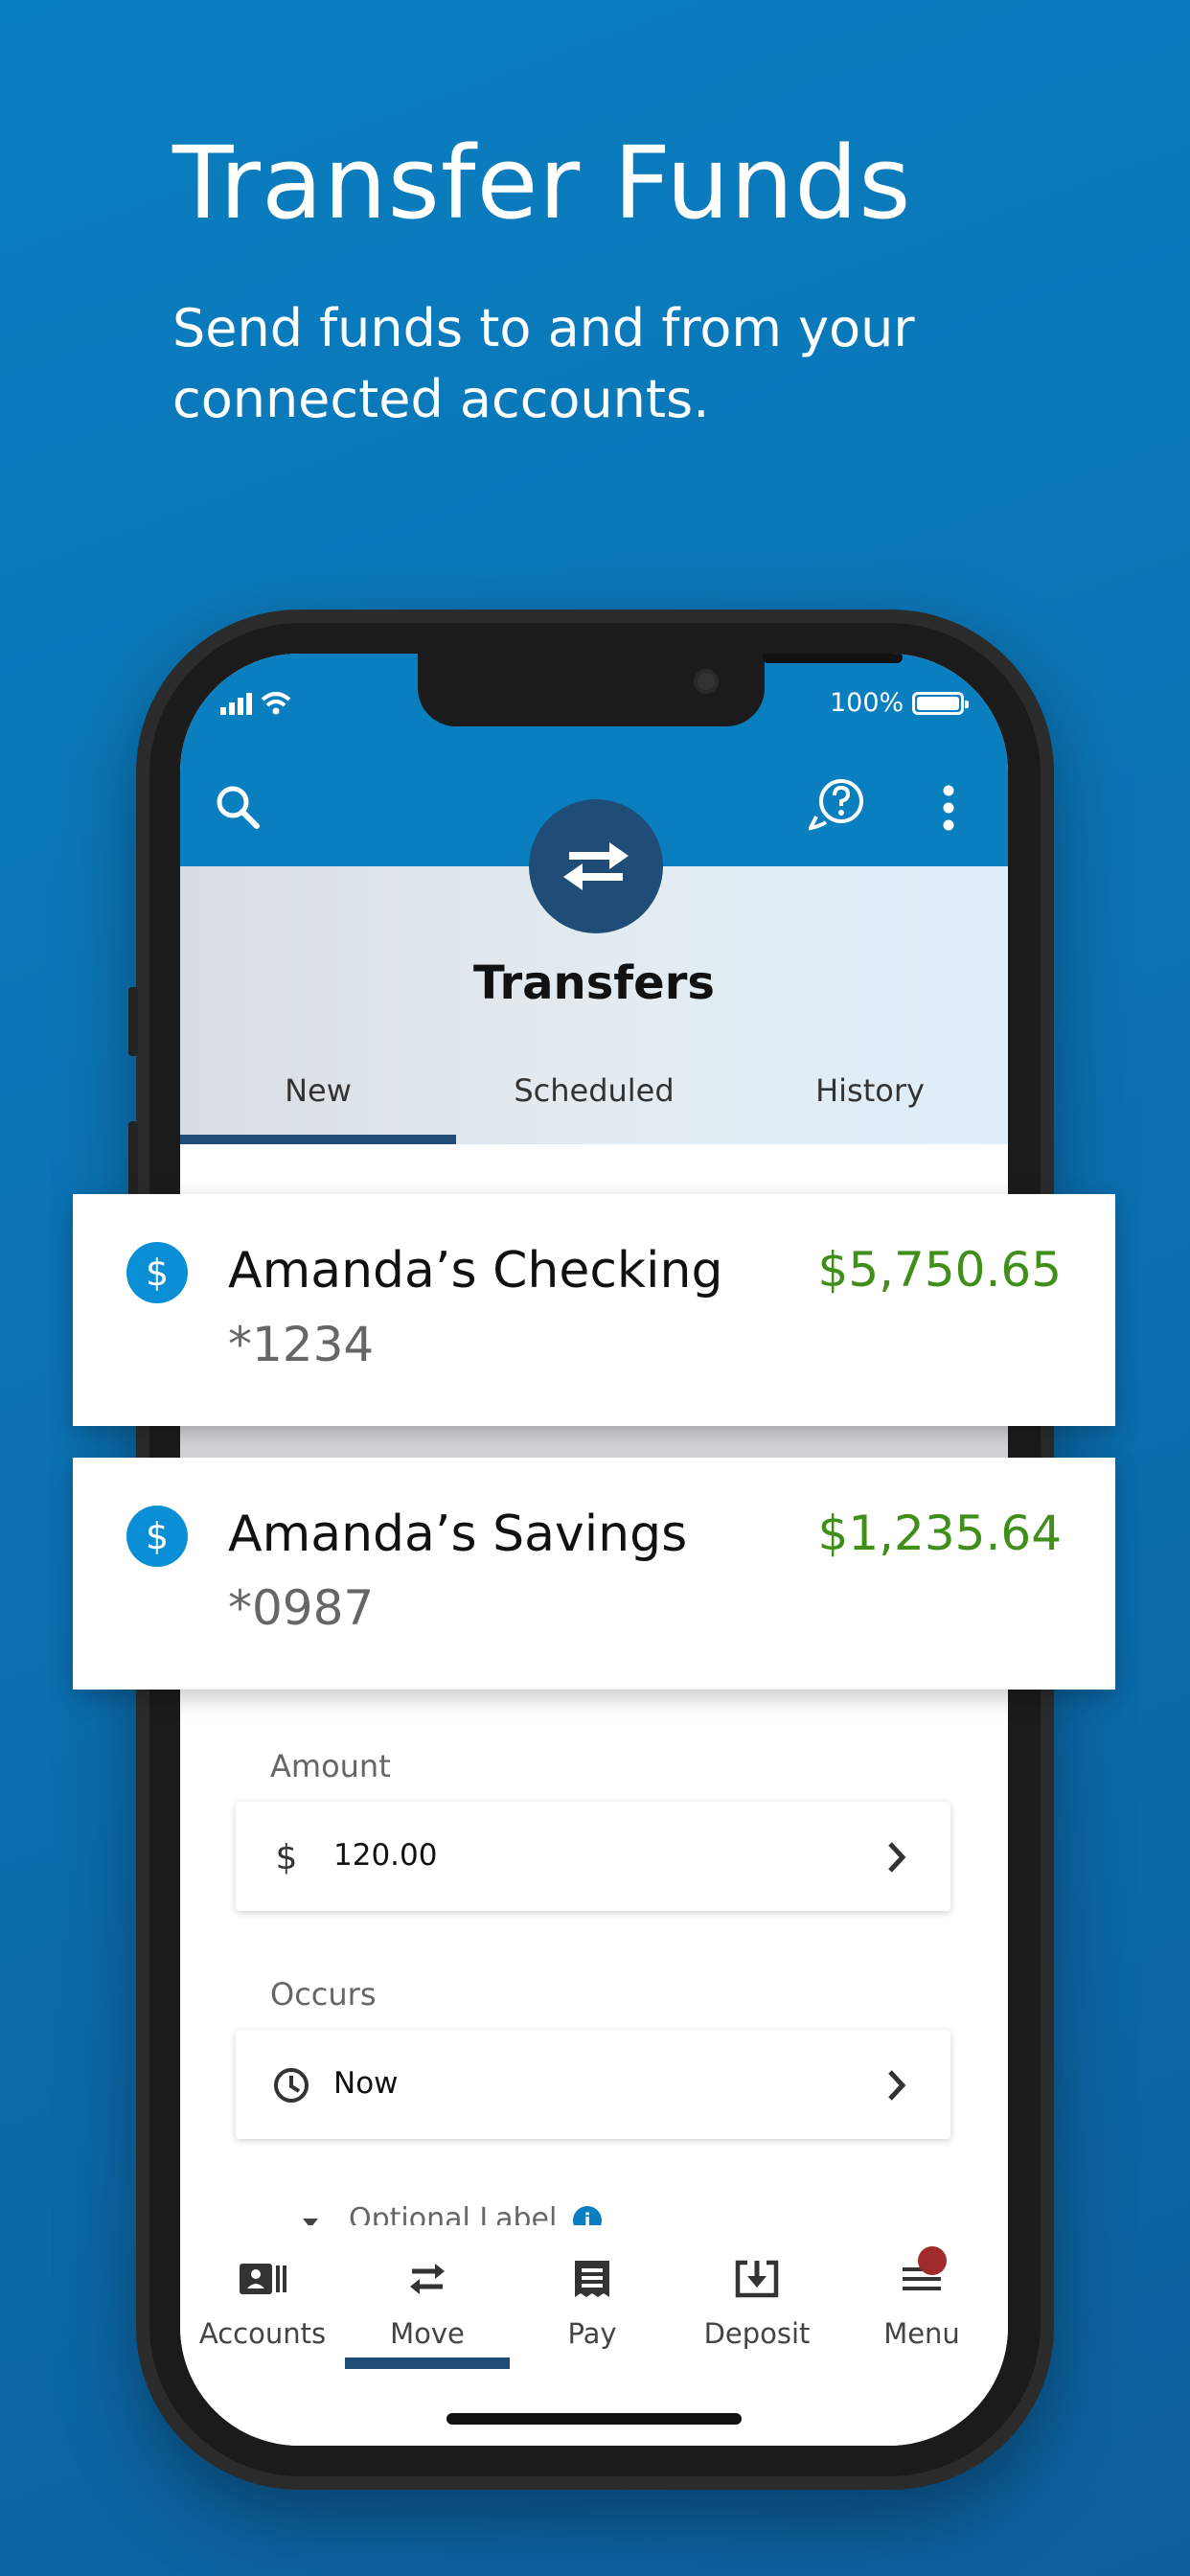 The height and width of the screenshot is (2576, 1190). Describe the element at coordinates (867, 703) in the screenshot. I see `battery-percent: 100%` at that location.